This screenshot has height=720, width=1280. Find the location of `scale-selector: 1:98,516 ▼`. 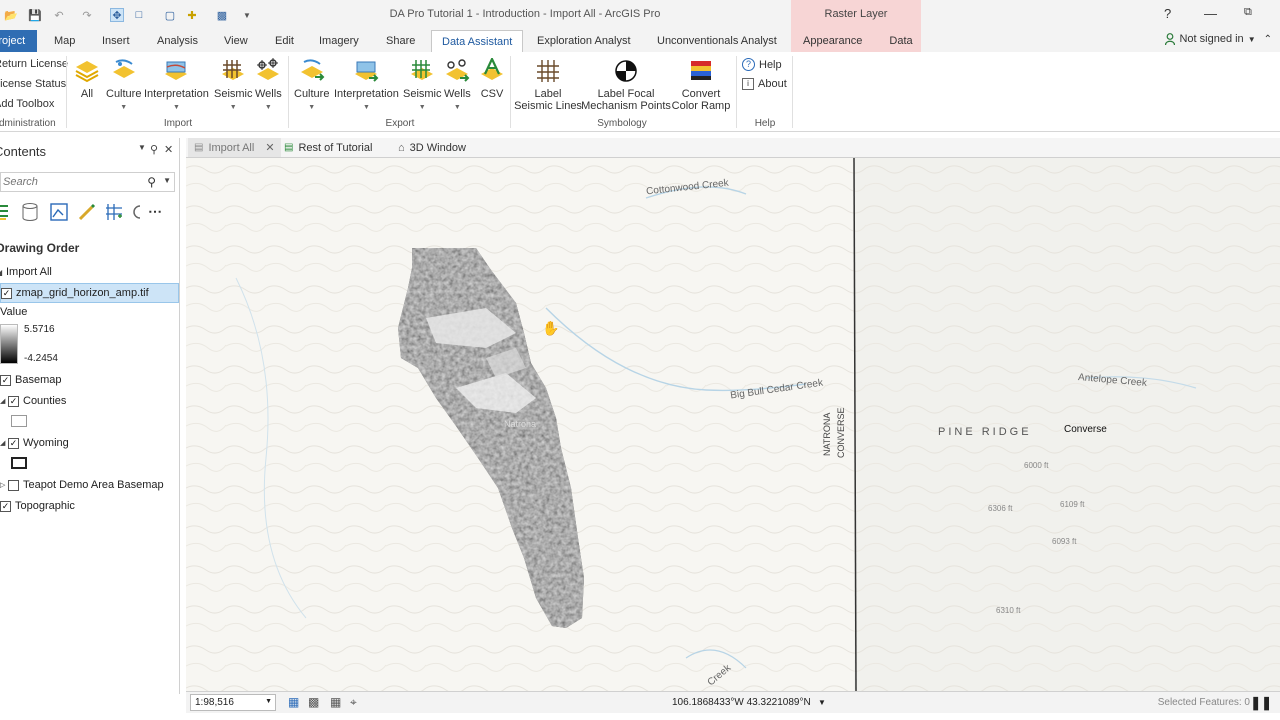

scale-selector: 1:98,516 ▼ is located at coordinates (233, 702).